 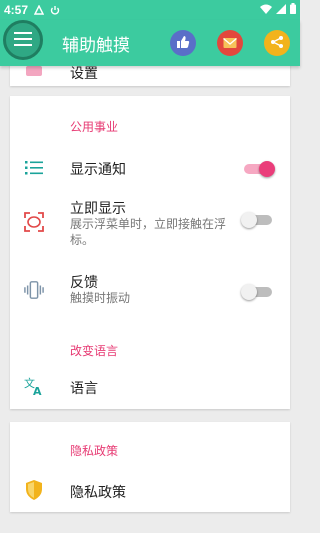 What do you see at coordinates (84, 389) in the screenshot?
I see `language-label: 语言` at bounding box center [84, 389].